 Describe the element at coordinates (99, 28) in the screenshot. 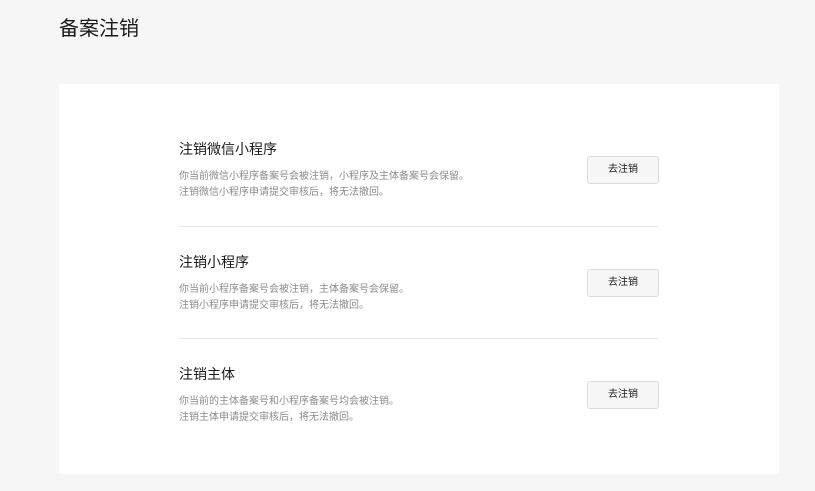

I see `page-title: 备案注销` at that location.